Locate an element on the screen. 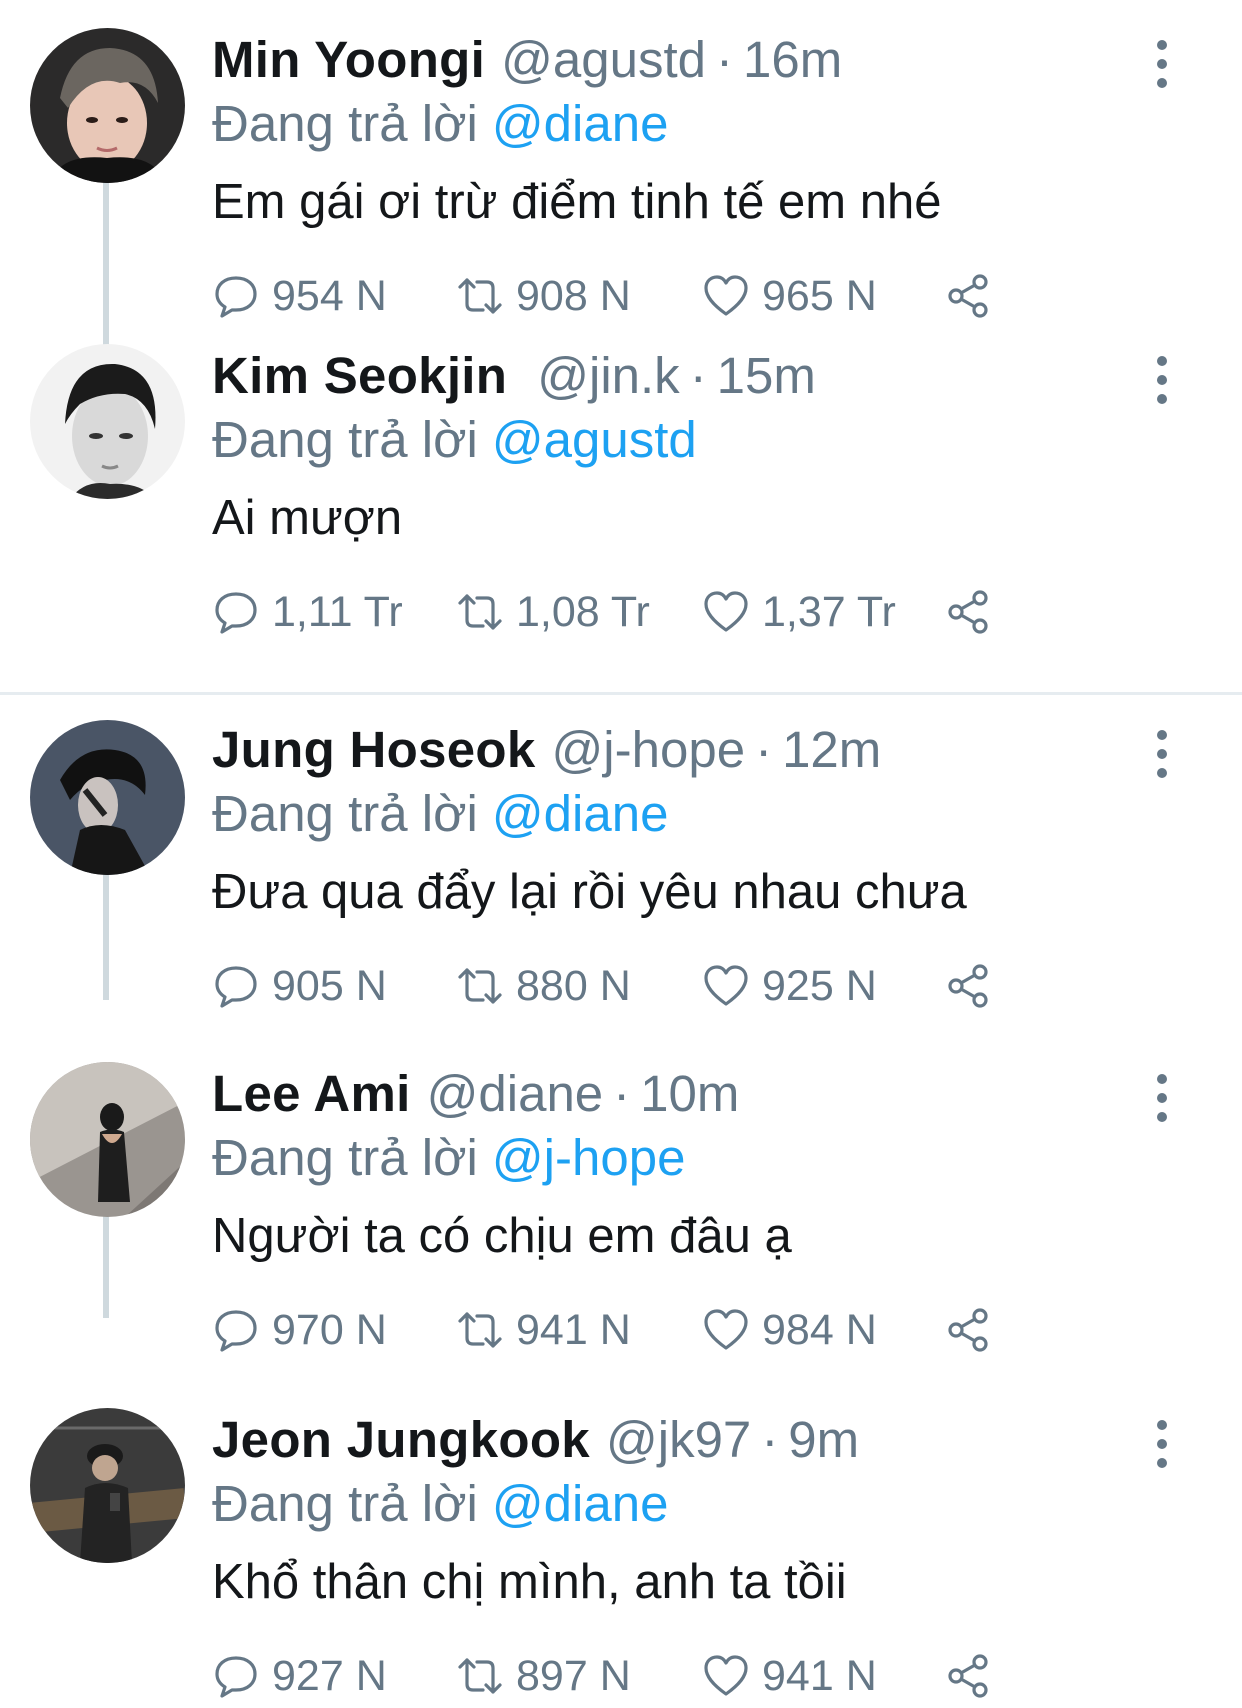 The width and height of the screenshot is (1242, 1708). replying-to: Đang trả lời @agustd is located at coordinates (454, 440).